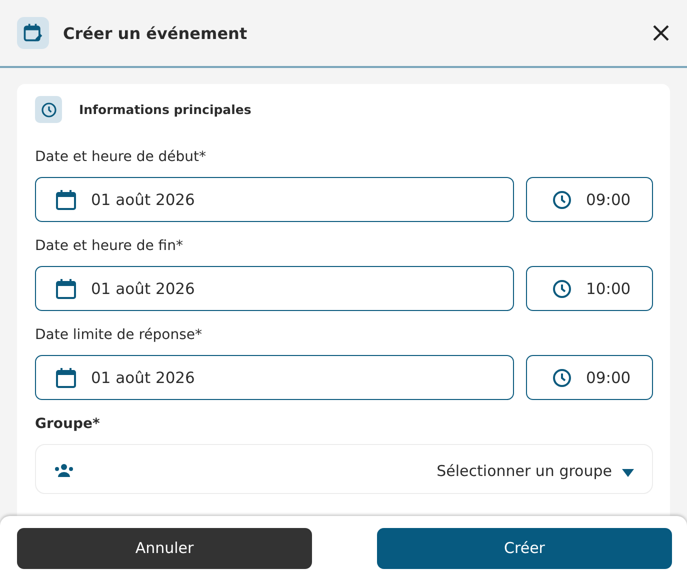 This screenshot has height=580, width=687. I want to click on field-label: Groupe*, so click(68, 424).